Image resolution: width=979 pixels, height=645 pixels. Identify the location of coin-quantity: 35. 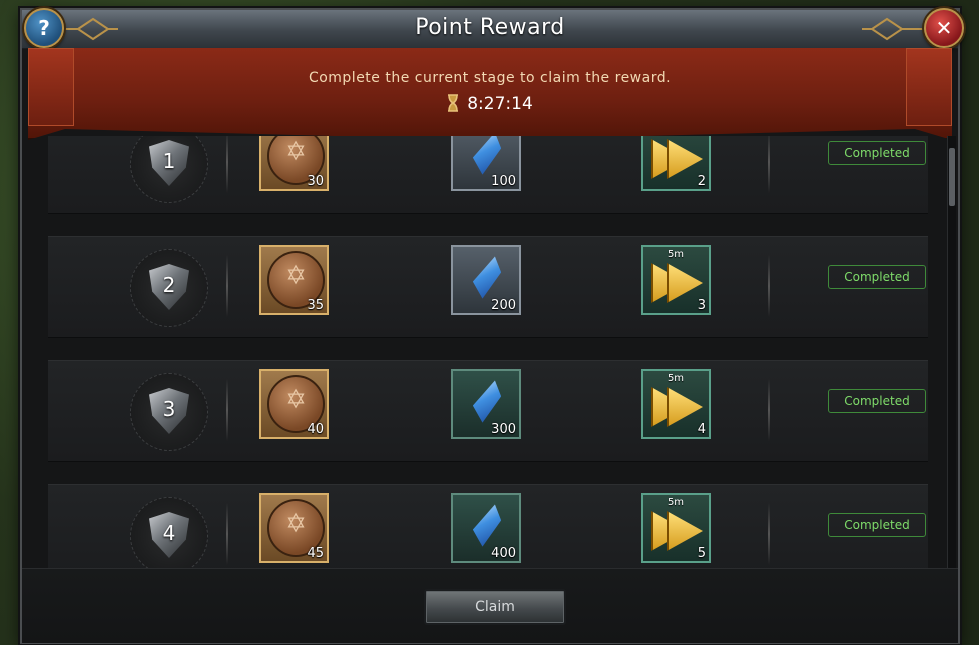
(315, 305).